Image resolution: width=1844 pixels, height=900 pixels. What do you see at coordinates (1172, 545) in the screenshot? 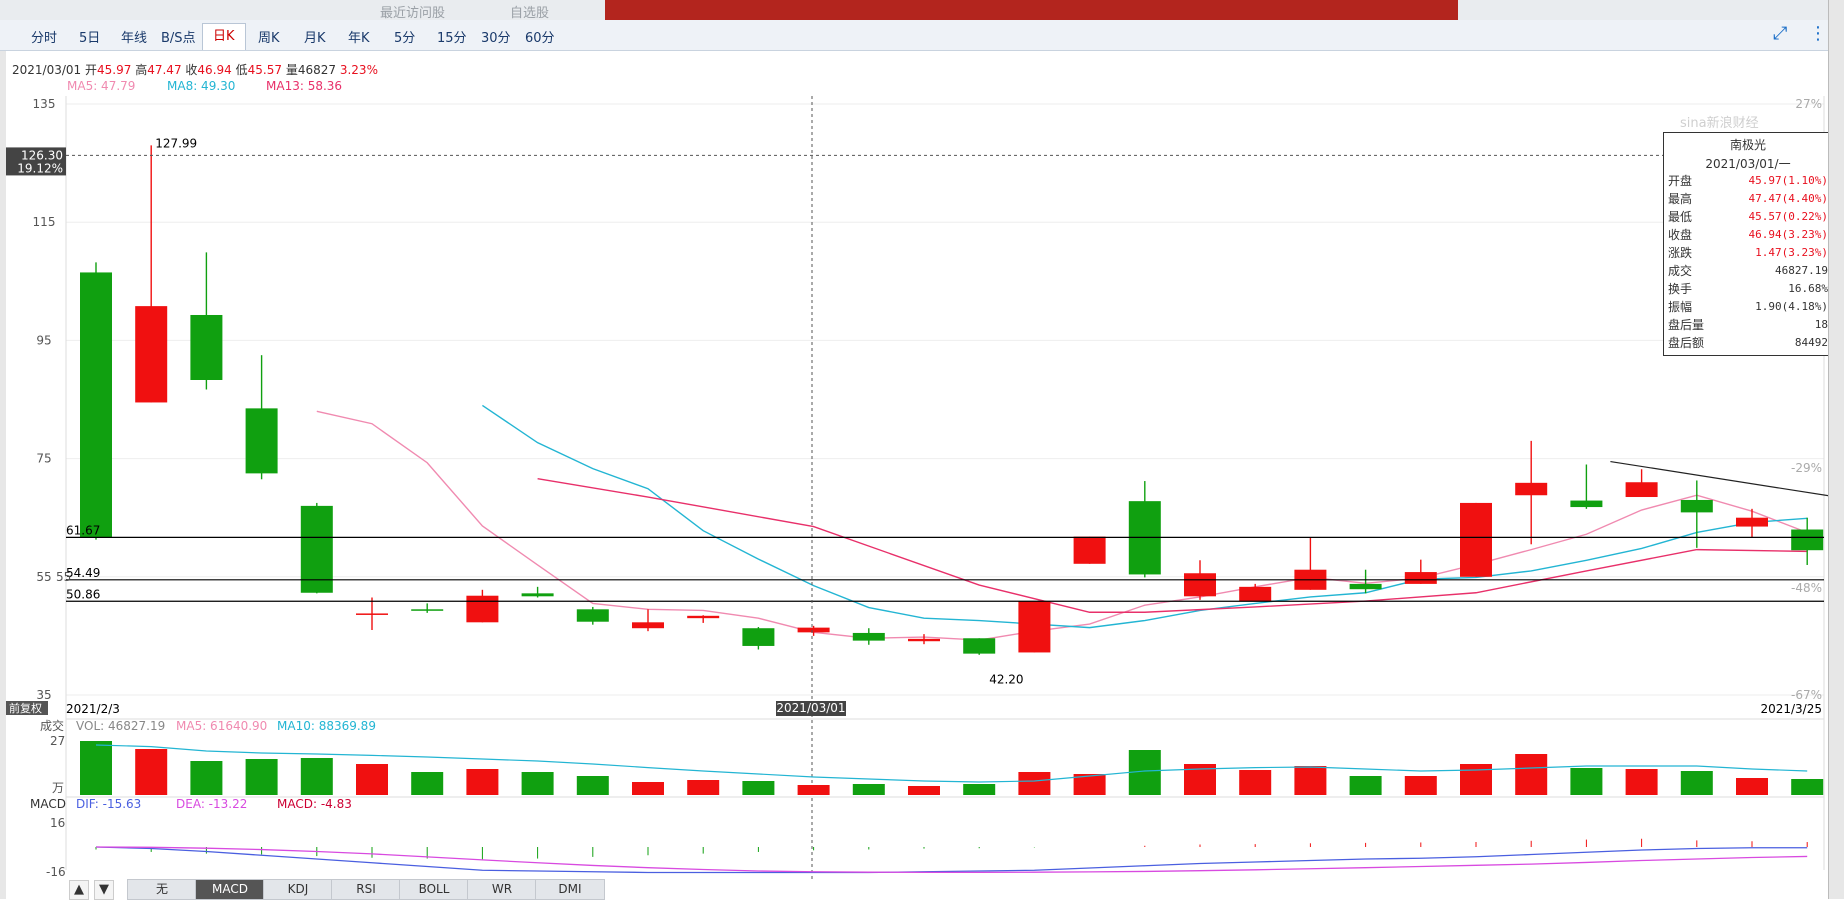
I see `ma13-line` at bounding box center [1172, 545].